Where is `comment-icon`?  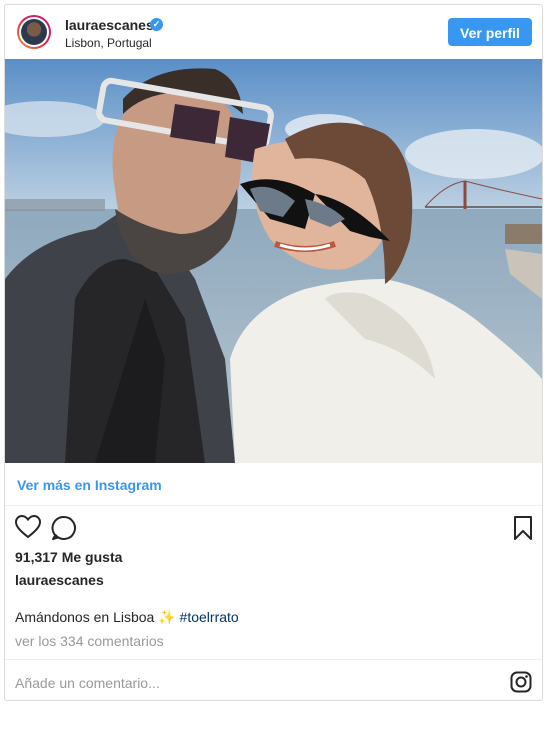 comment-icon is located at coordinates (64, 530).